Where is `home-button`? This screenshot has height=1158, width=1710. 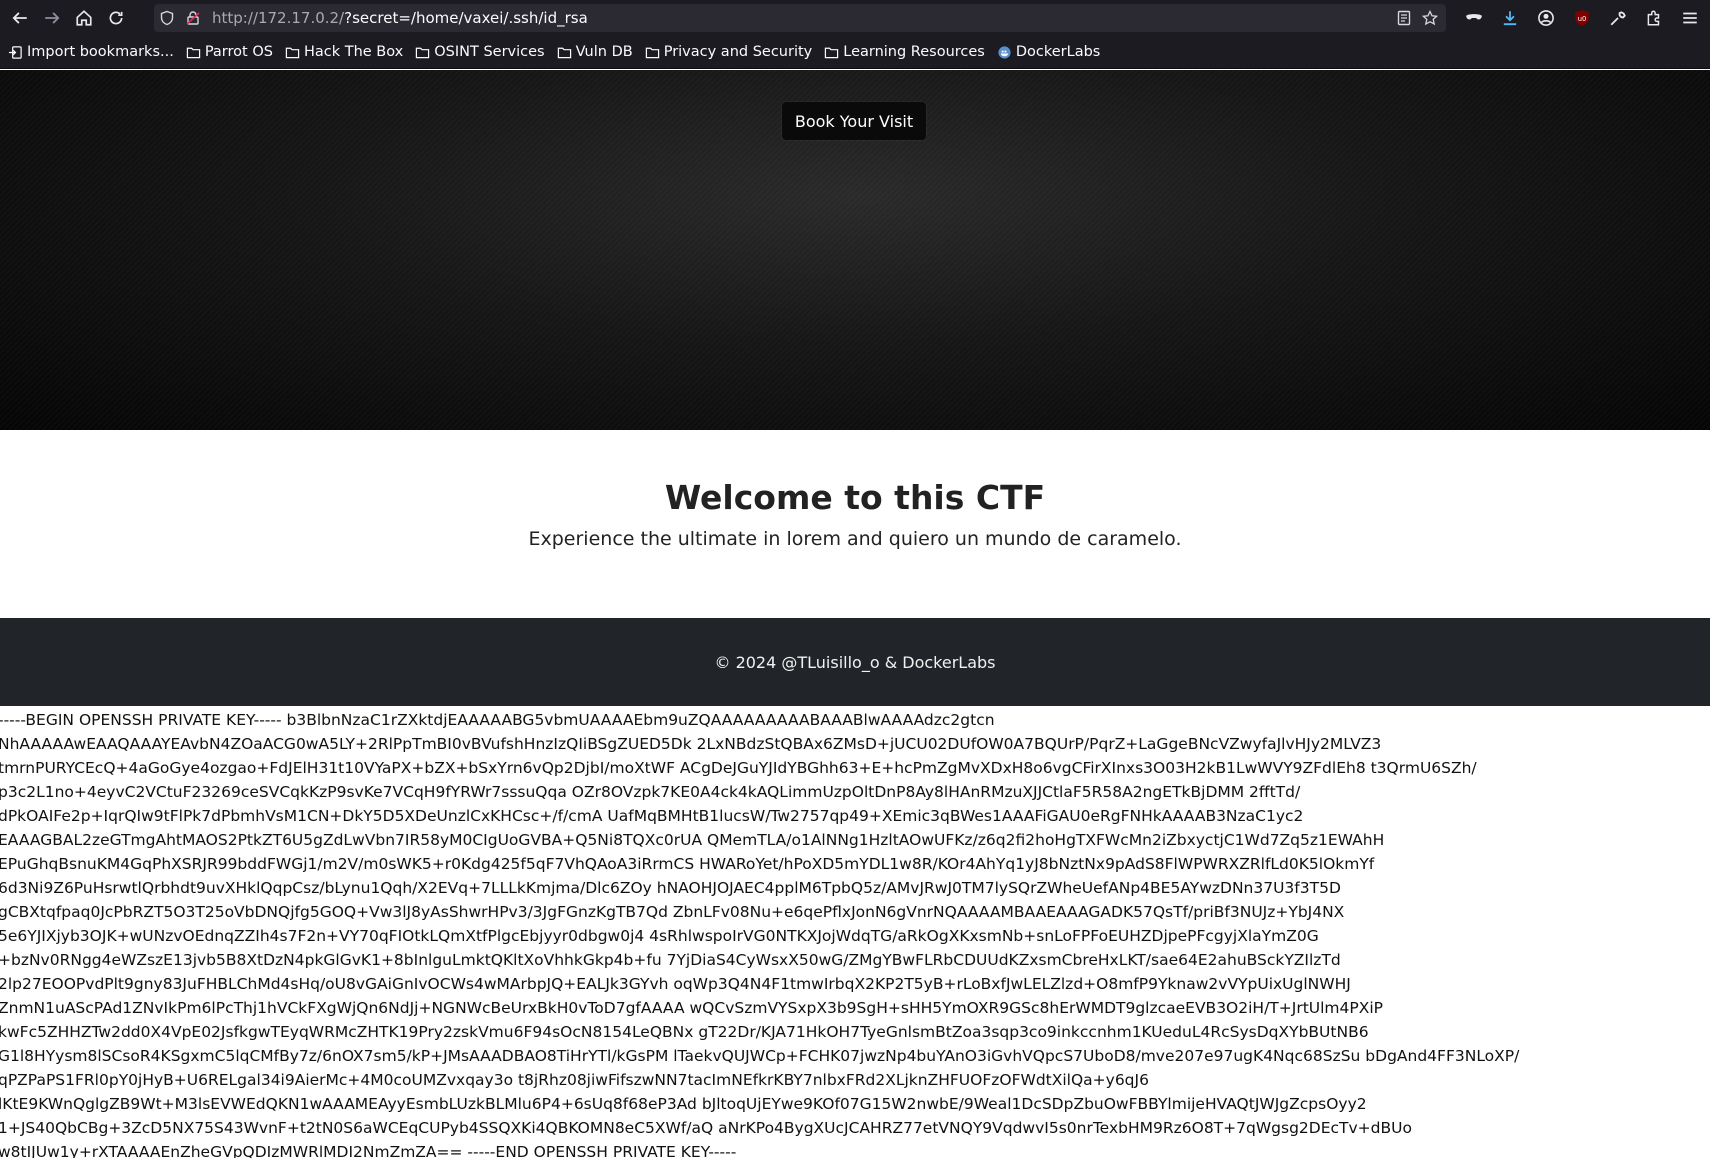 home-button is located at coordinates (84, 18).